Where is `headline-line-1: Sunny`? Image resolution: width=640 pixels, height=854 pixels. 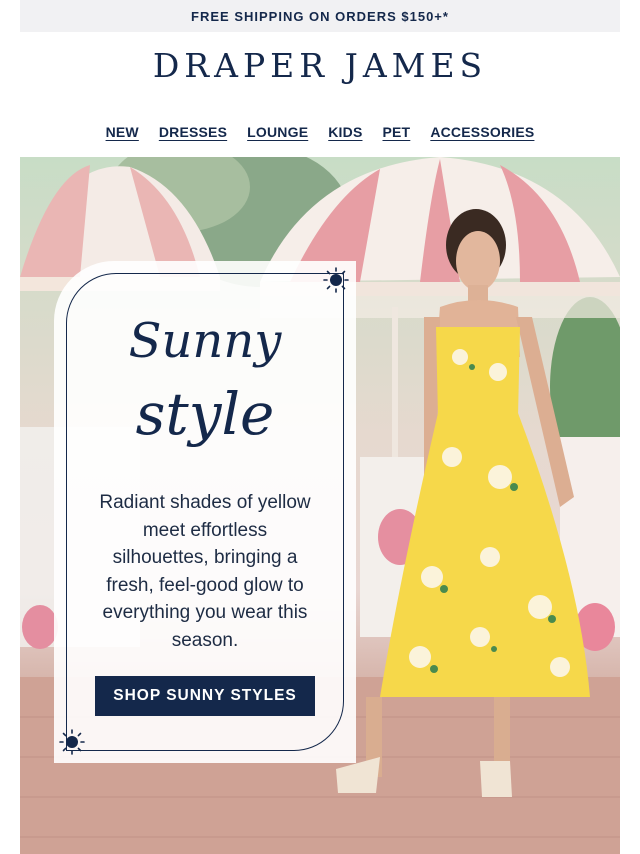 headline-line-1: Sunny is located at coordinates (205, 341).